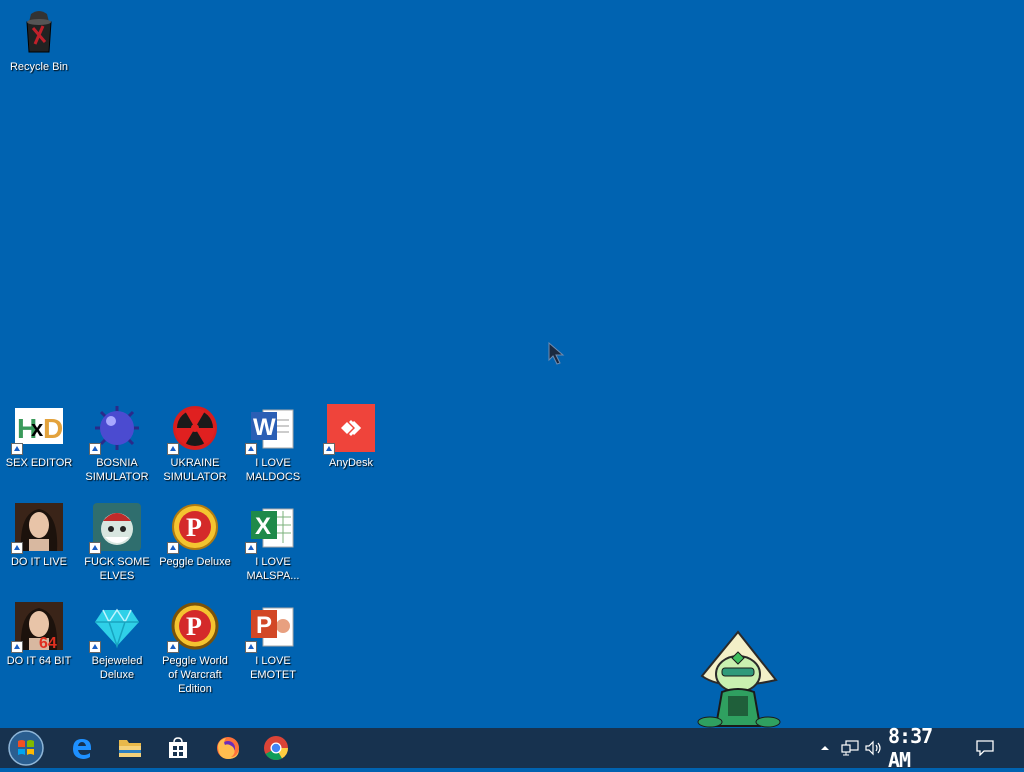  I want to click on taskbar: 8:37 AM, so click(512, 748).